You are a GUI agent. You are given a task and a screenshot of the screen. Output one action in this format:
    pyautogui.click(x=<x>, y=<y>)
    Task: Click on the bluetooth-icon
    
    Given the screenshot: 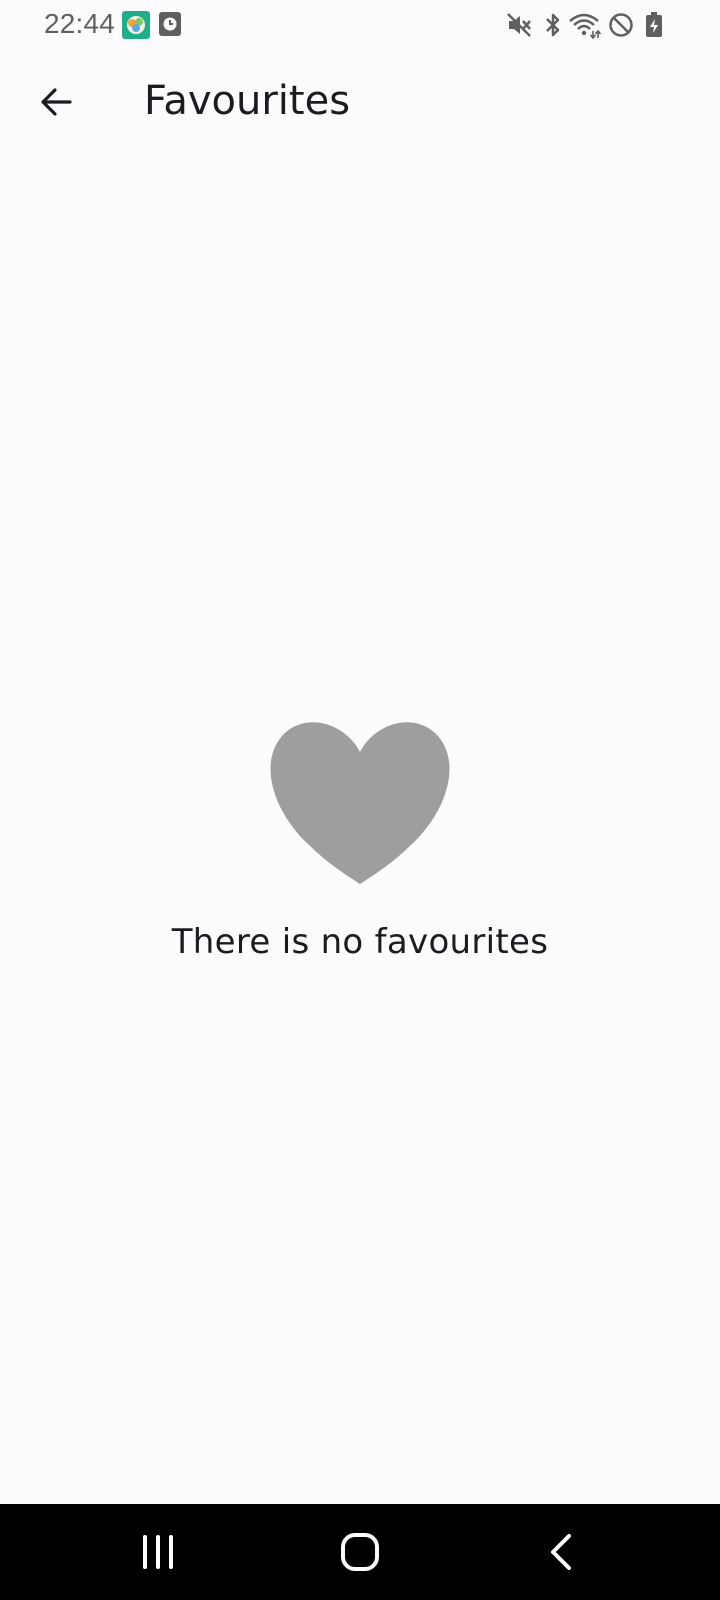 What is the action you would take?
    pyautogui.click(x=553, y=25)
    